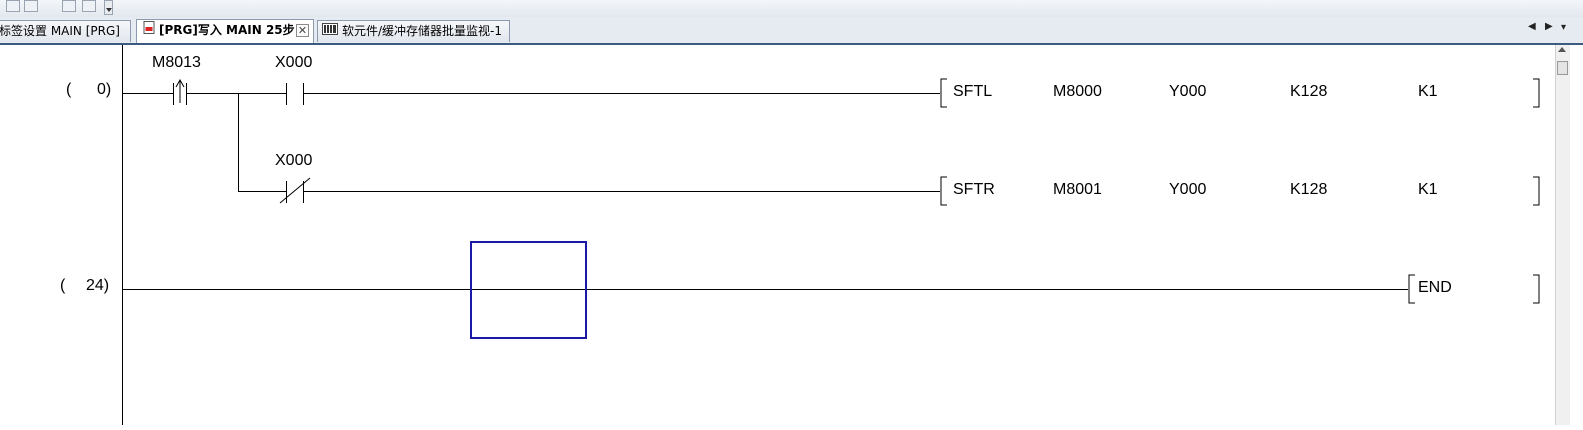  Describe the element at coordinates (295, 190) in the screenshot. I see `contact-x000-nc` at that location.